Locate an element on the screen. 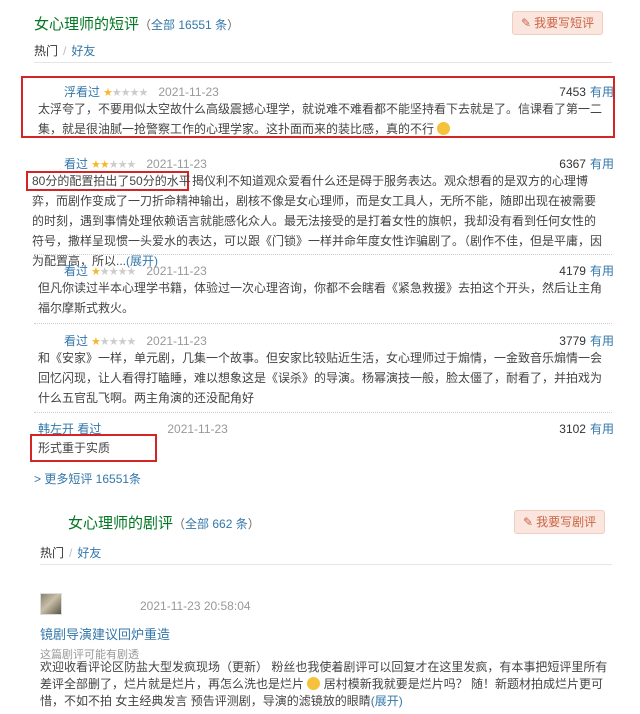 This screenshot has width=640, height=714. short-reviews-count: （全部 16551 条） is located at coordinates (189, 25).